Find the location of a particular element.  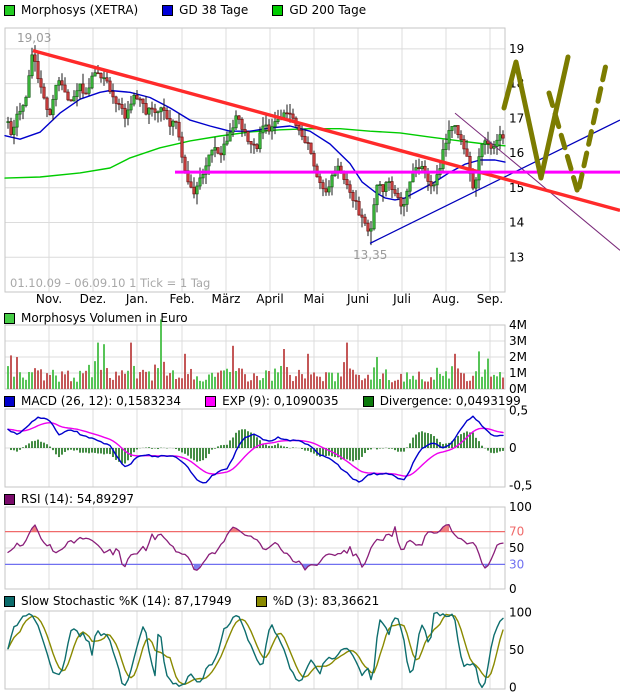

low-price-label: 13,35 is located at coordinates (370, 255).